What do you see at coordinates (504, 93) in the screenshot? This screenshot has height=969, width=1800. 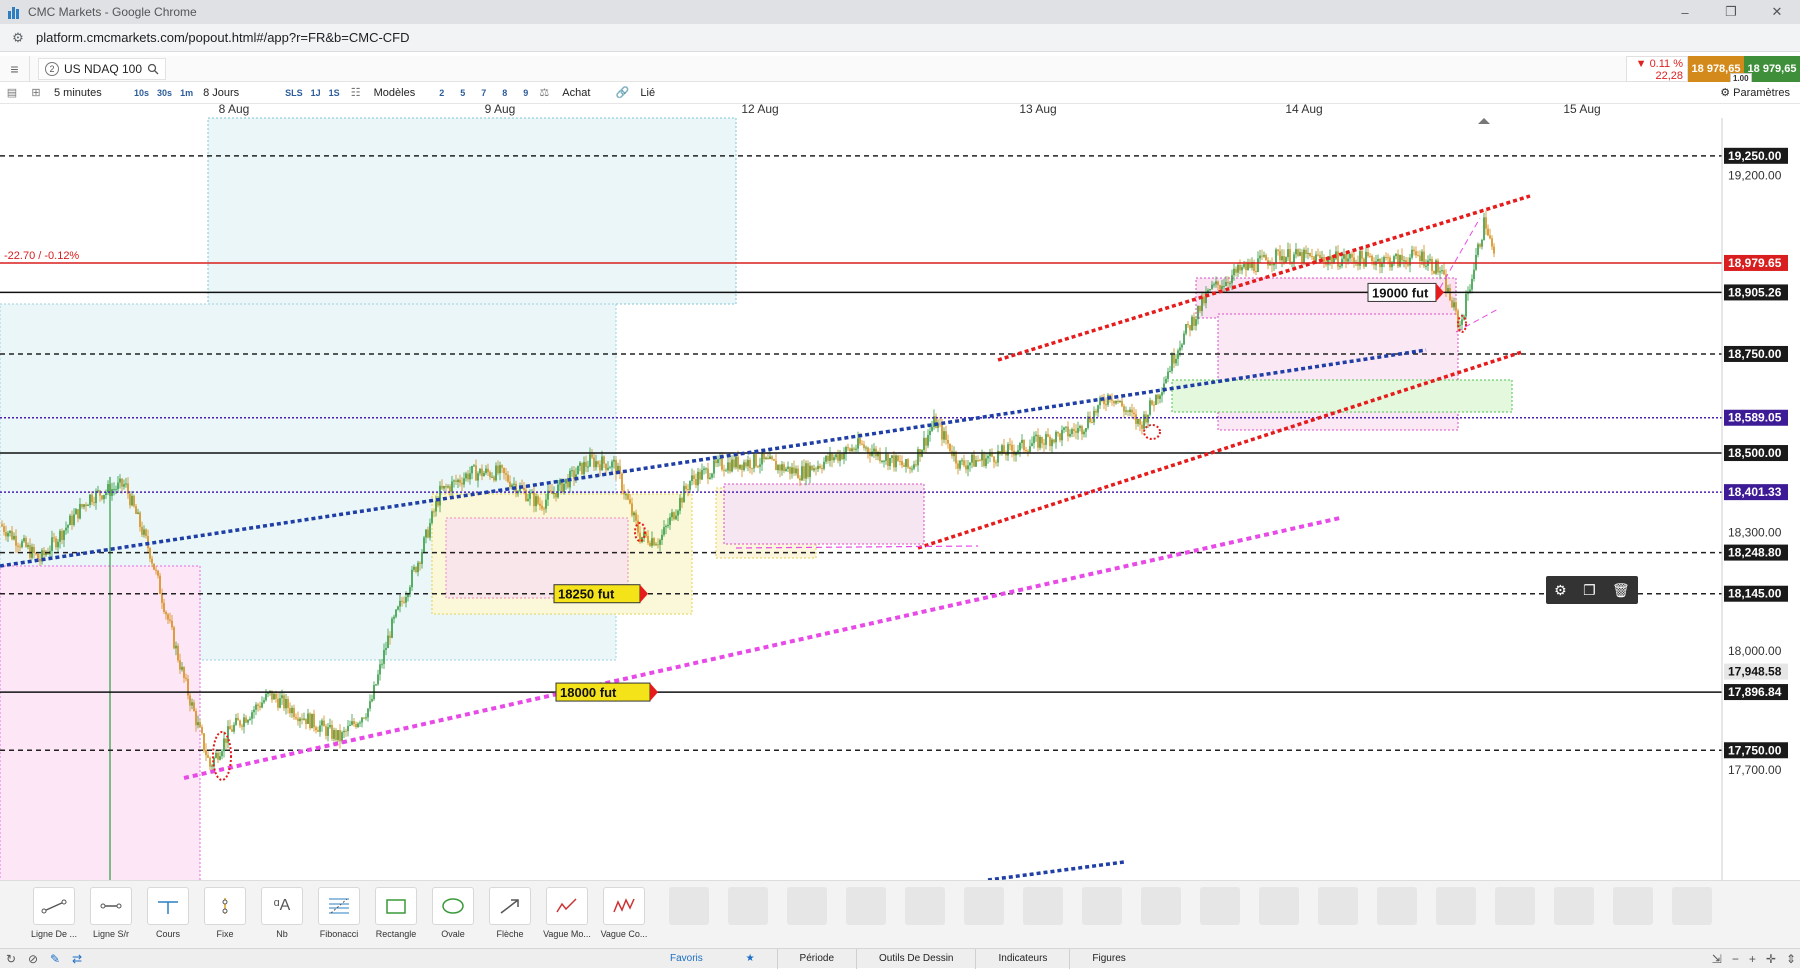 I see `model-8: 8` at bounding box center [504, 93].